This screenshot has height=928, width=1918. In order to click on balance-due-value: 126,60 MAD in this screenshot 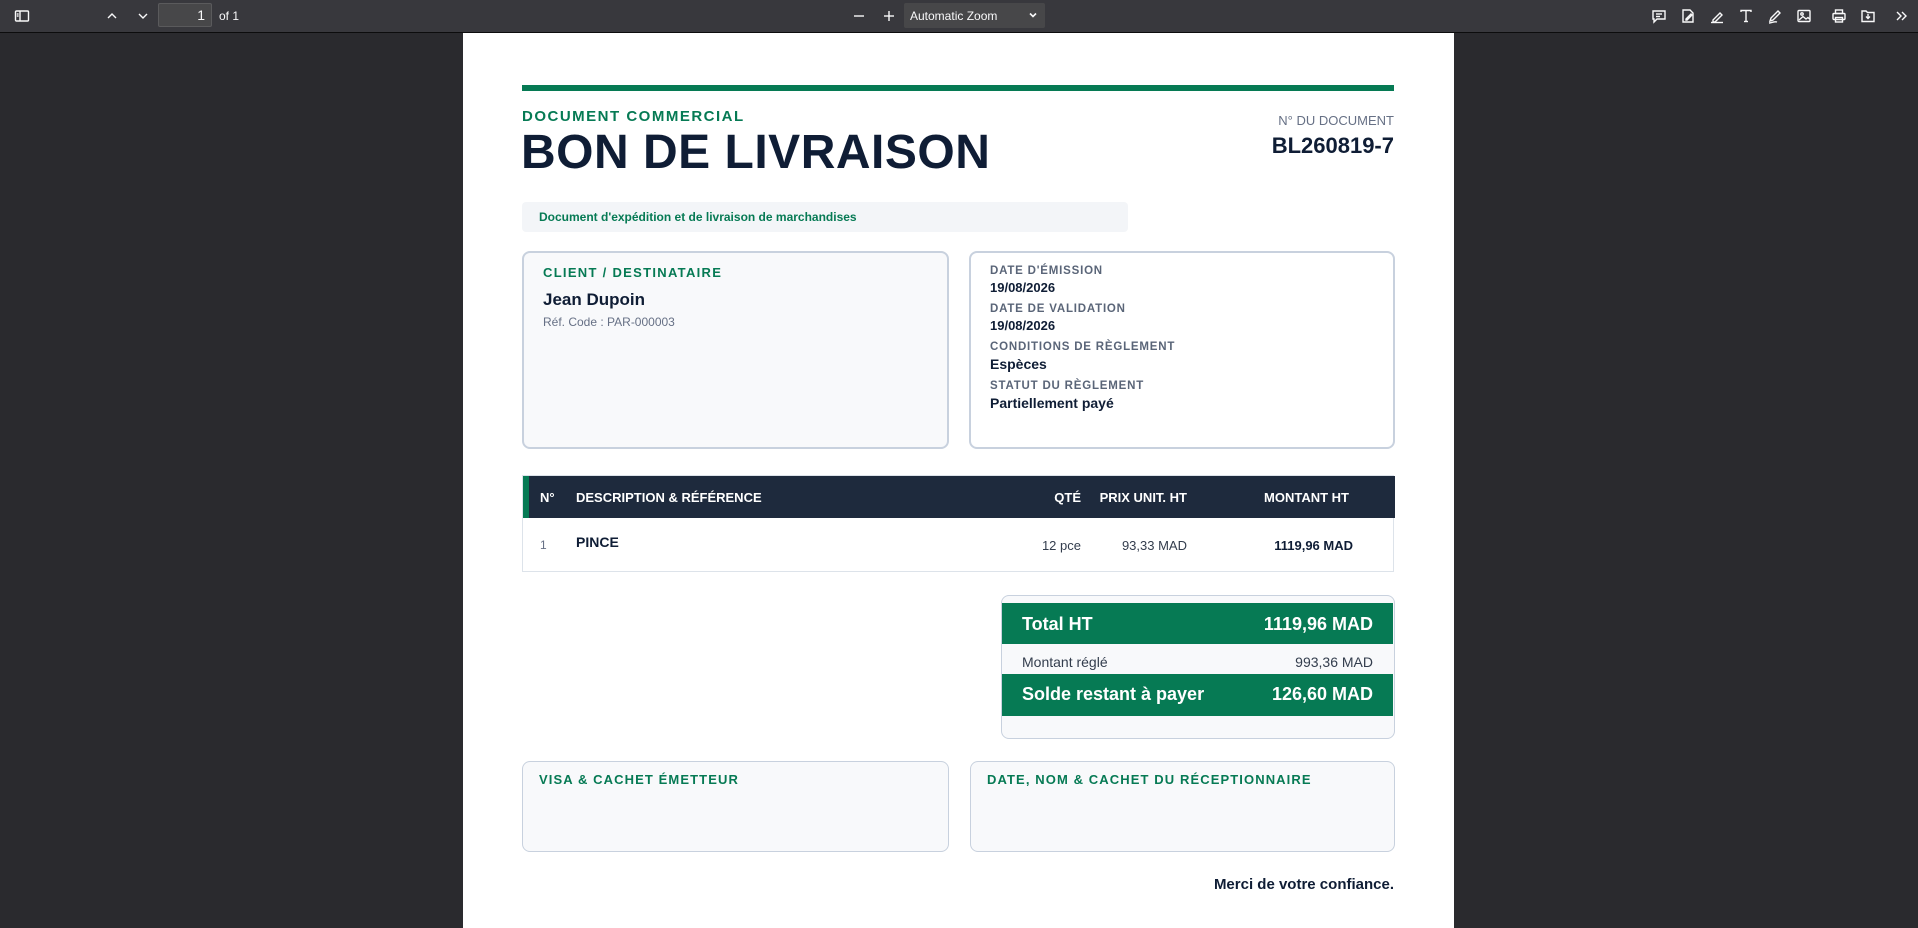, I will do `click(1322, 694)`.